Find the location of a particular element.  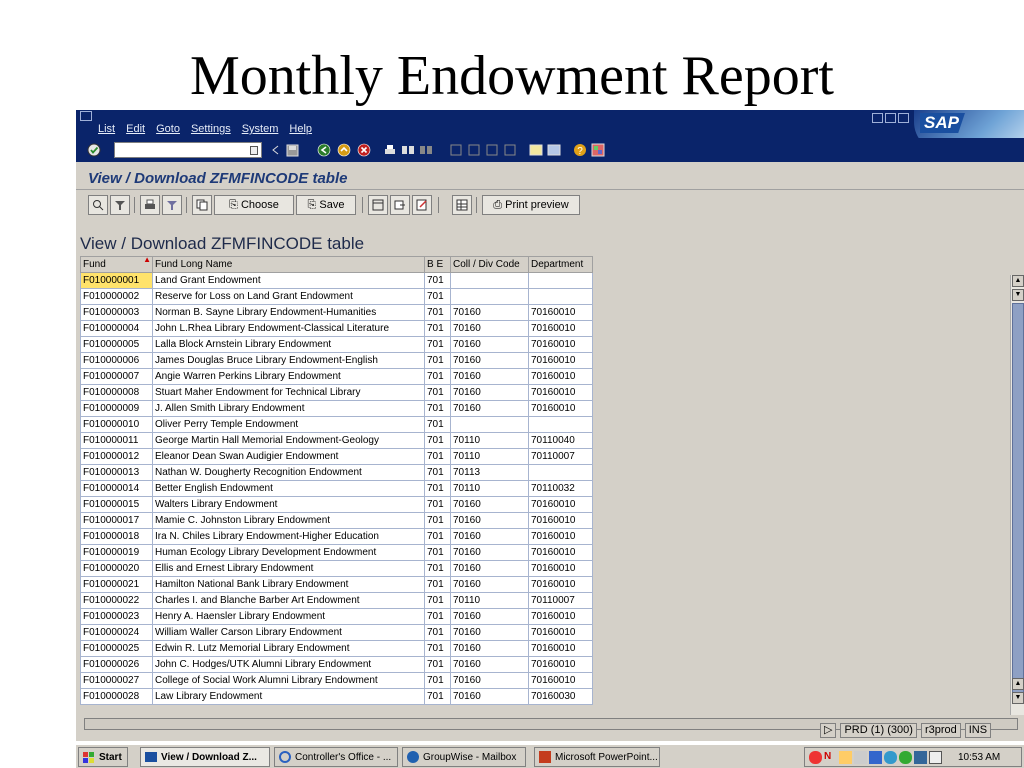

command-history-icon is located at coordinates (254, 150).